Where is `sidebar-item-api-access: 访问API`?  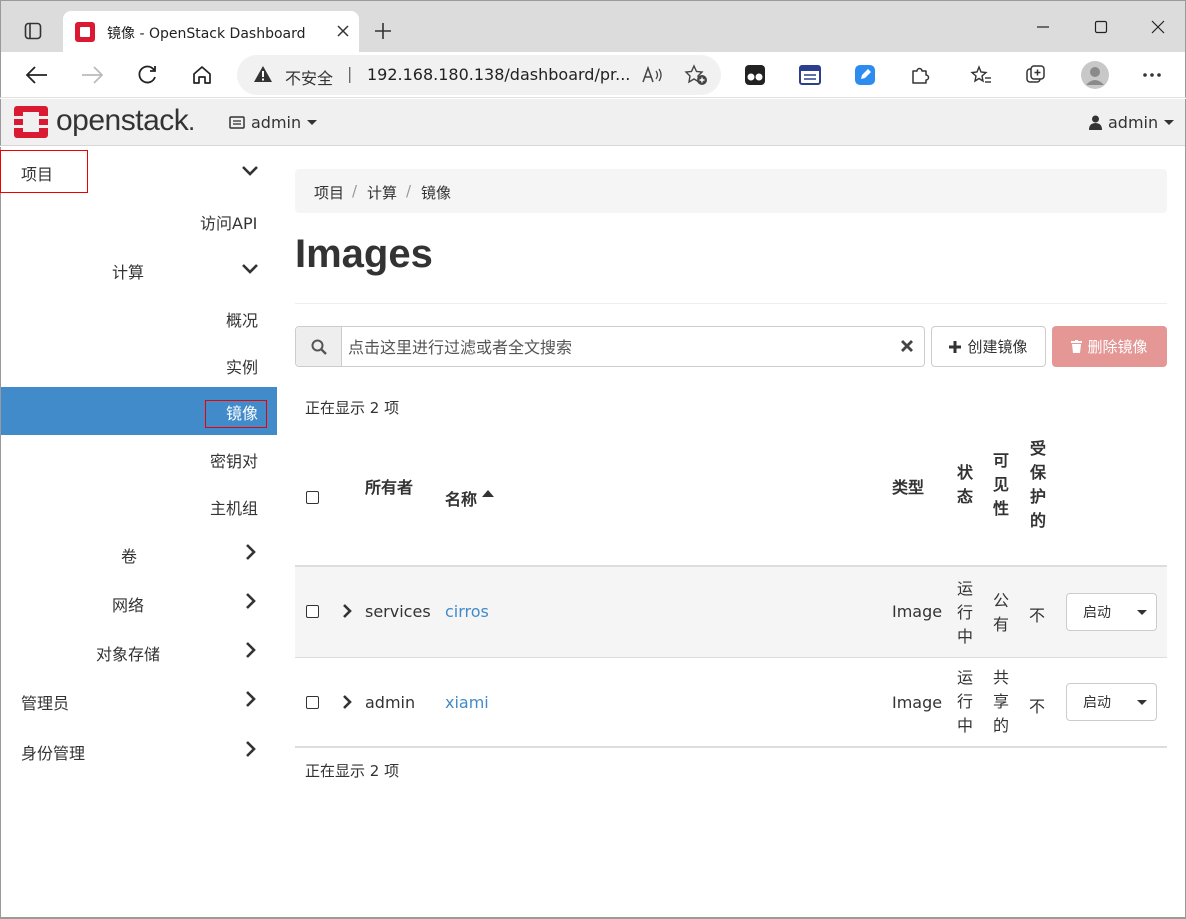 sidebar-item-api-access: 访问API is located at coordinates (139, 220).